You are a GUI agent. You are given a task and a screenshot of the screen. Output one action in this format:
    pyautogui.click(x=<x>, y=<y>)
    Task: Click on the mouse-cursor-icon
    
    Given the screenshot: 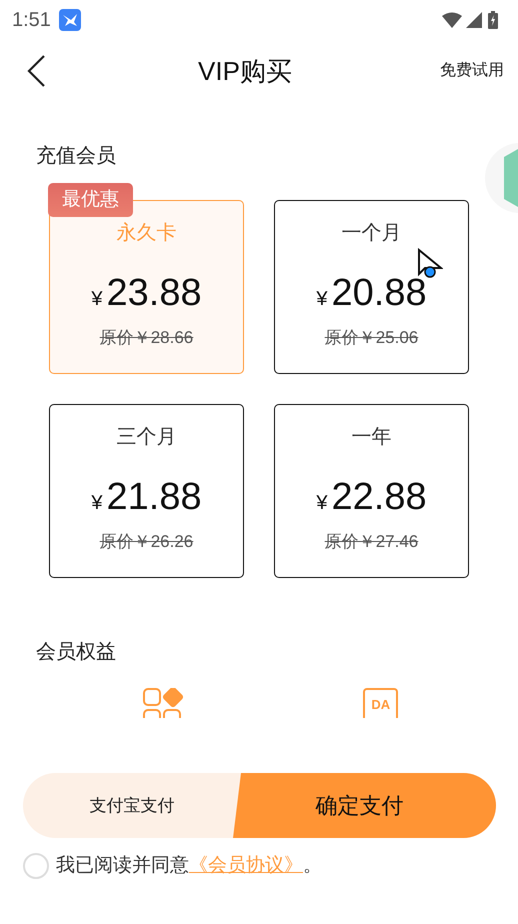 What is the action you would take?
    pyautogui.click(x=430, y=264)
    